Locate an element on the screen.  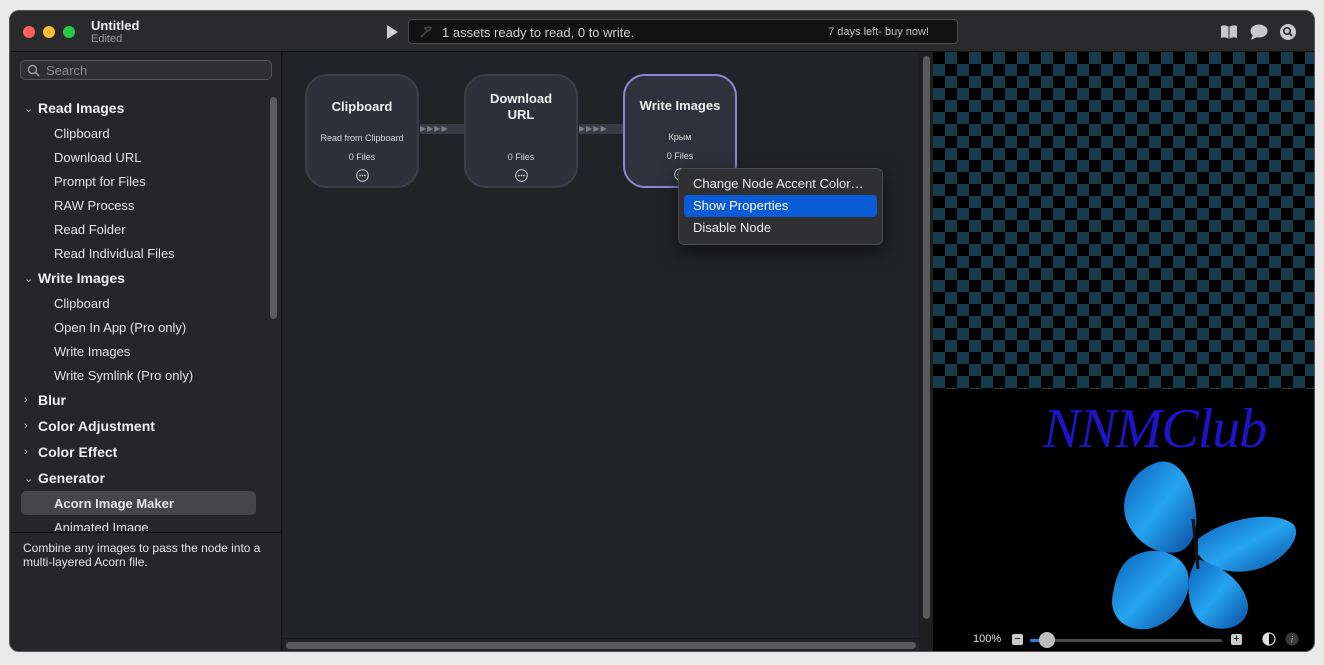
magnifier-icon is located at coordinates (33, 70).